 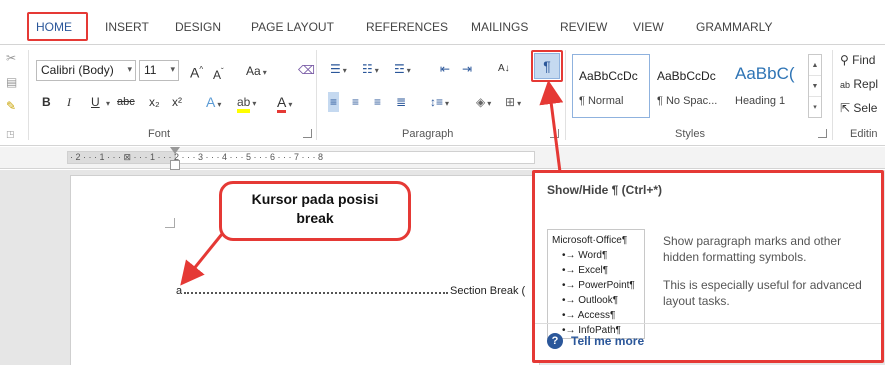 I want to click on callout-line-2: break, so click(x=315, y=218).